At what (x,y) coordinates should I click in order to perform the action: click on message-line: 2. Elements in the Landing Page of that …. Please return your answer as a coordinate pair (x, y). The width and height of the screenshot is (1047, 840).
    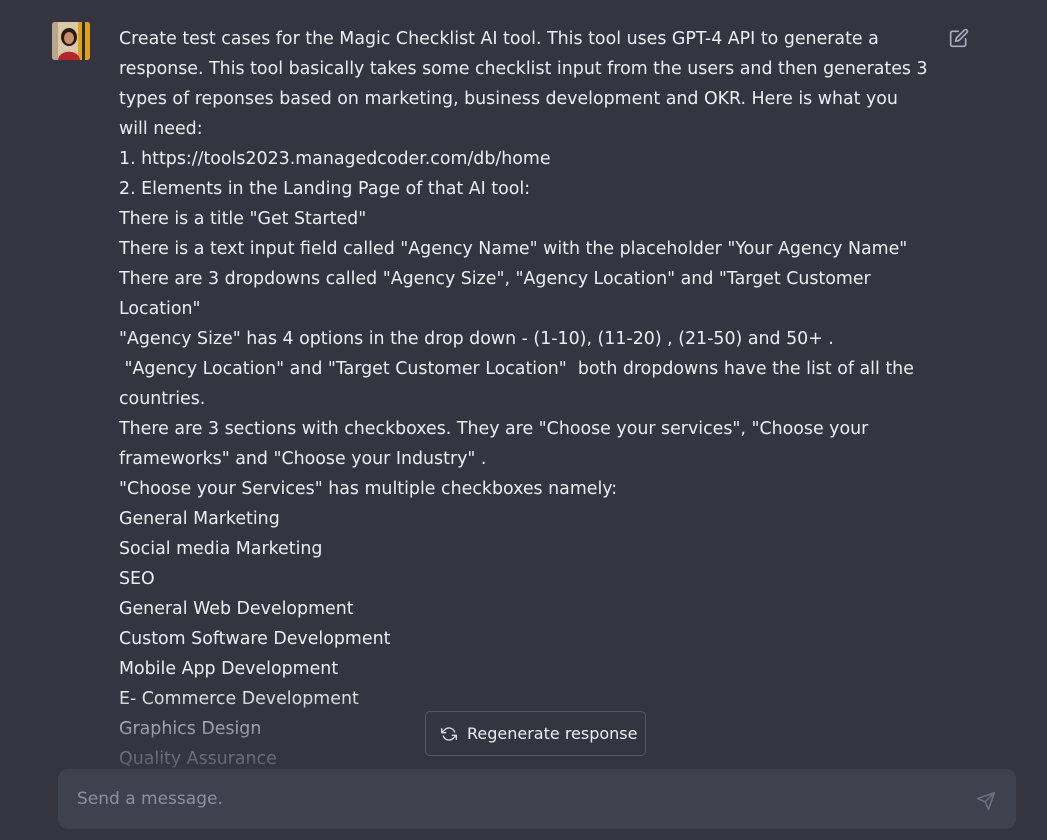
    Looking at the image, I should click on (325, 189).